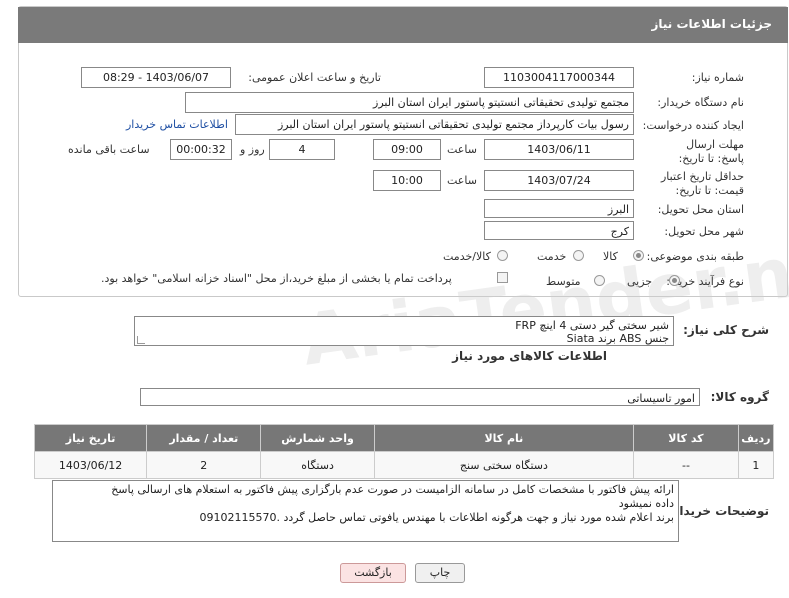  Describe the element at coordinates (700, 209) in the screenshot. I see `province-label: استان محل تحویل:` at that location.